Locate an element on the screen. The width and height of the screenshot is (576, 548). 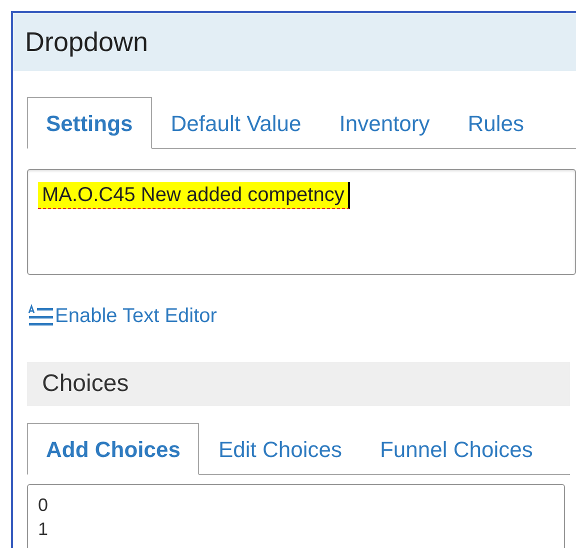
tab: Edit Choices is located at coordinates (280, 449).